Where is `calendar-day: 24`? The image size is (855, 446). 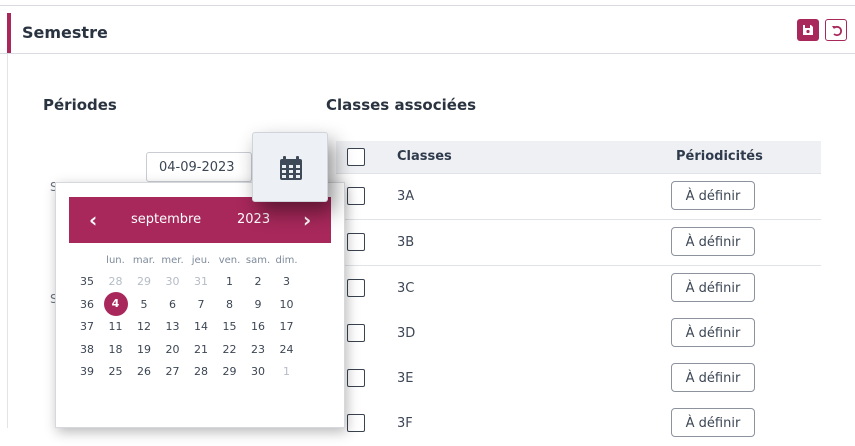 calendar-day: 24 is located at coordinates (287, 349).